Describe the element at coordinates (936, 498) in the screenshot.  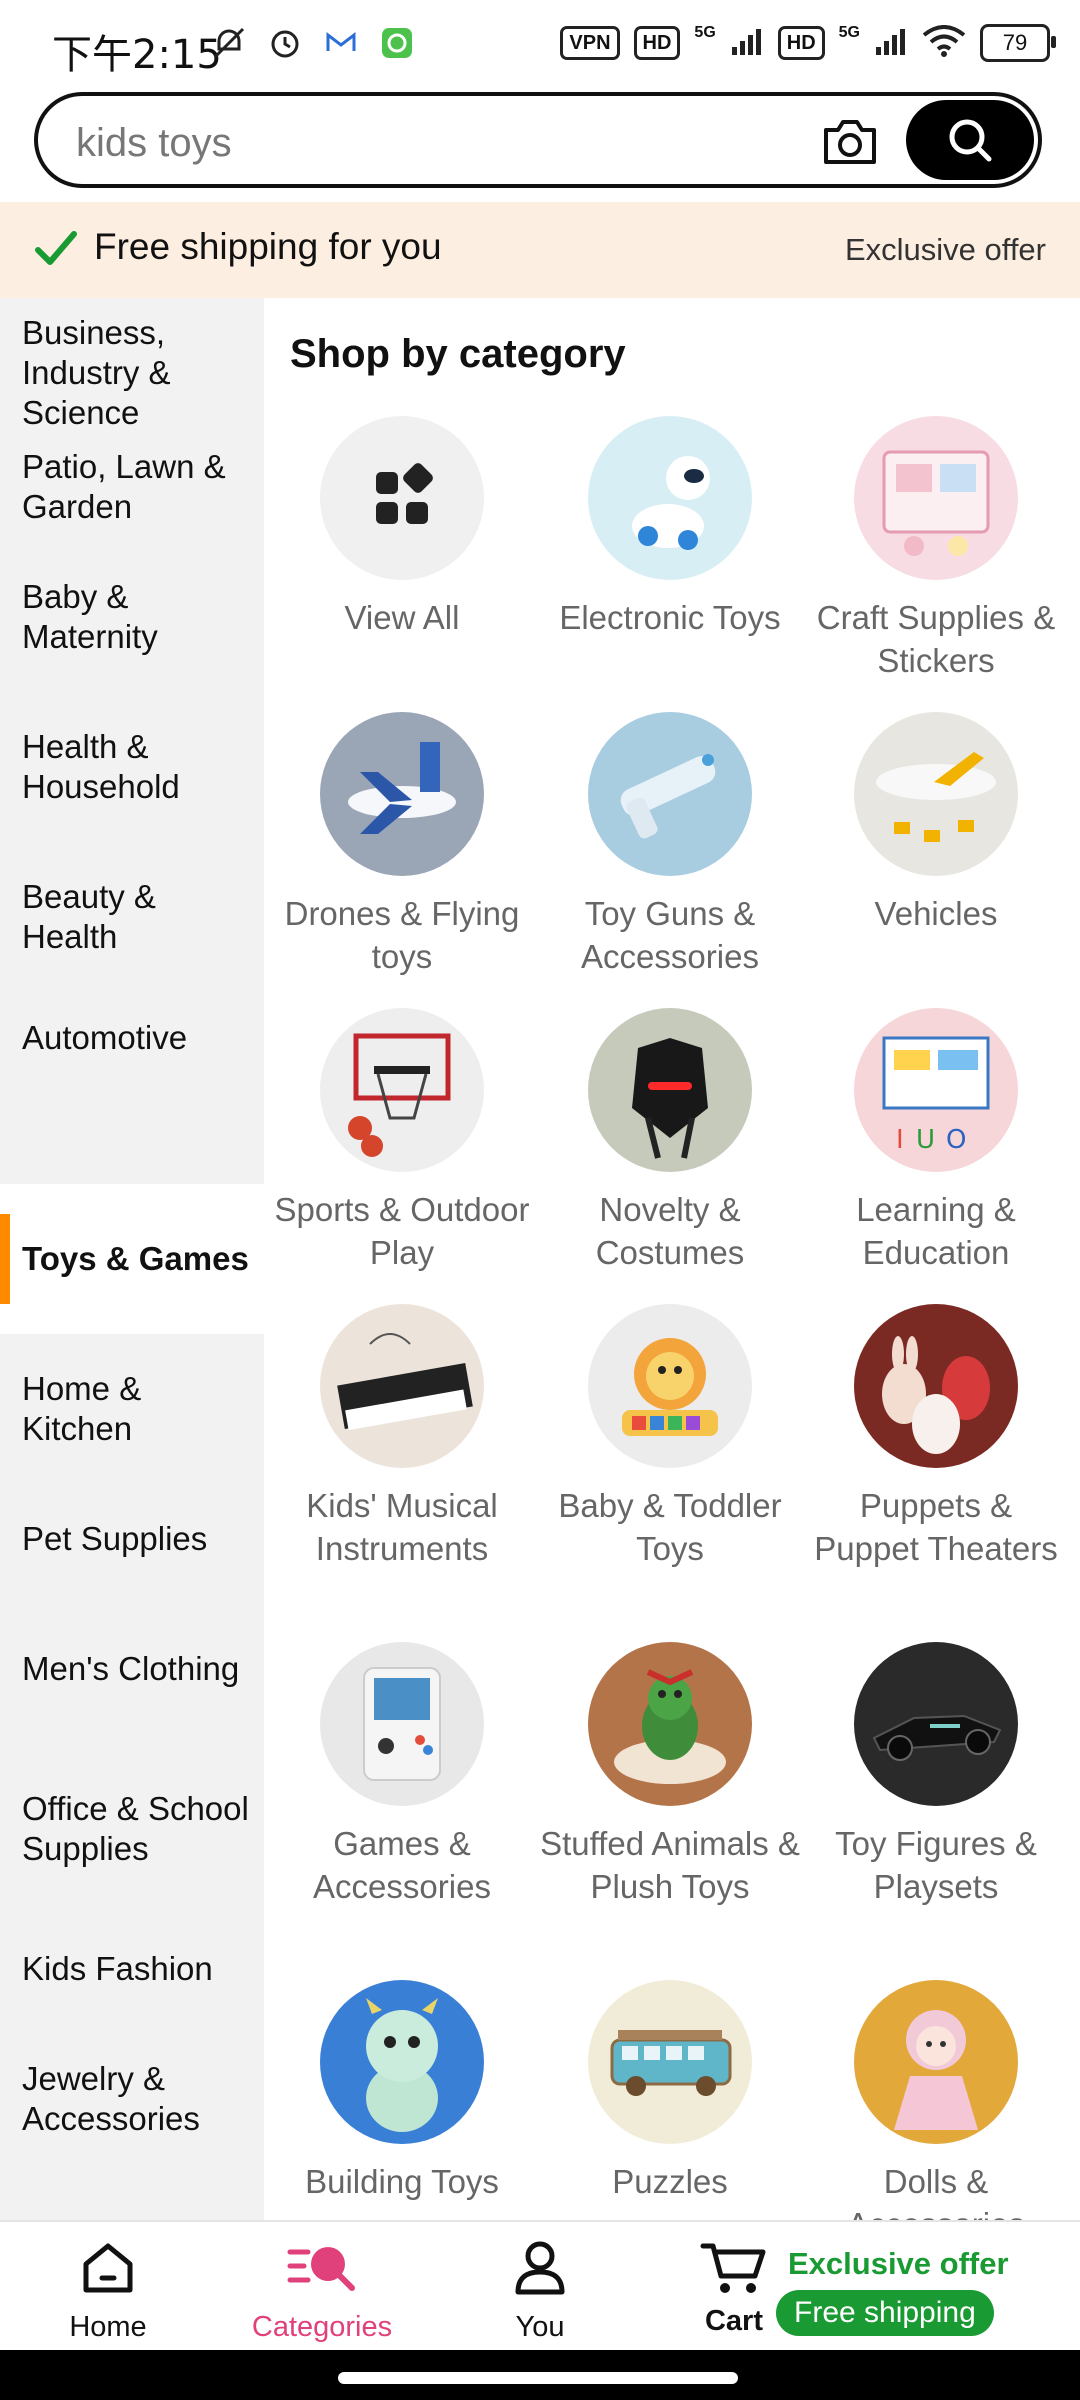
I see `sticker-book-icon` at that location.